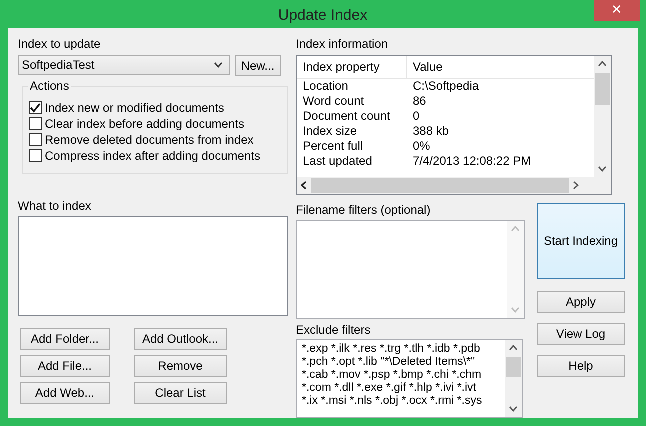  What do you see at coordinates (124, 65) in the screenshot?
I see `index-dropdown: SoftpediaTest` at bounding box center [124, 65].